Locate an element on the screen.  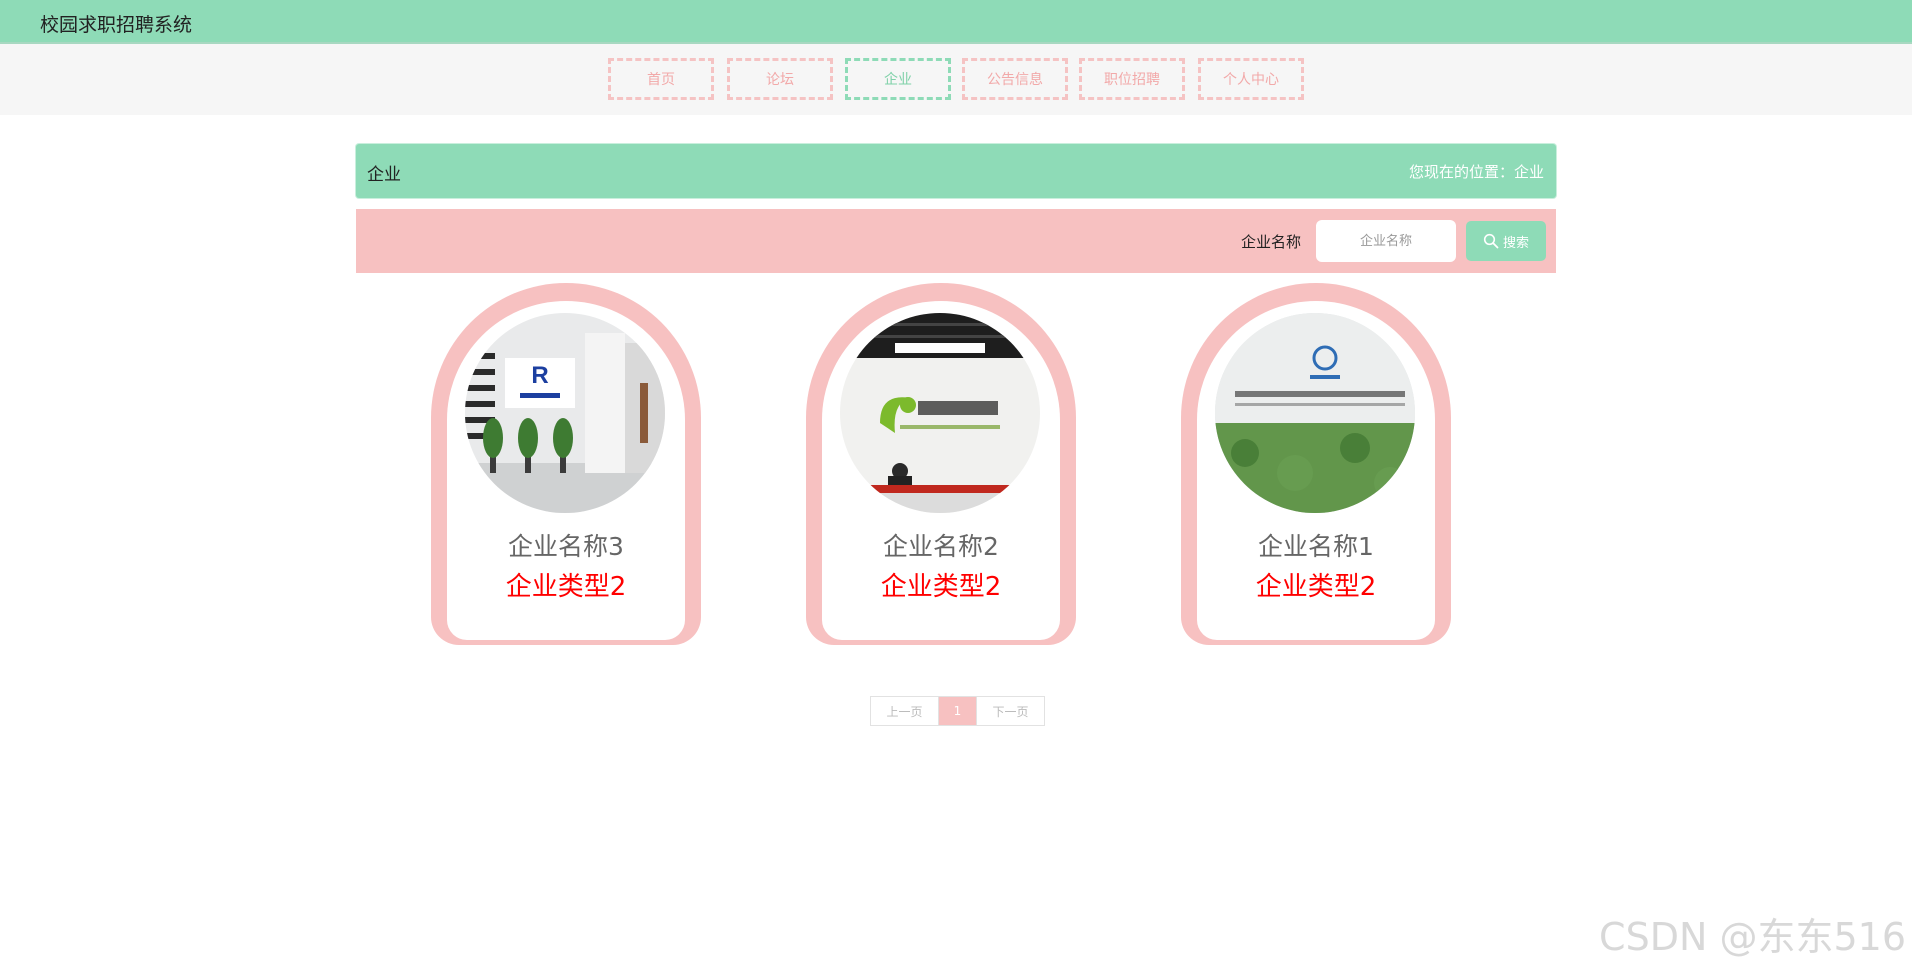
search-input is located at coordinates (1386, 241).